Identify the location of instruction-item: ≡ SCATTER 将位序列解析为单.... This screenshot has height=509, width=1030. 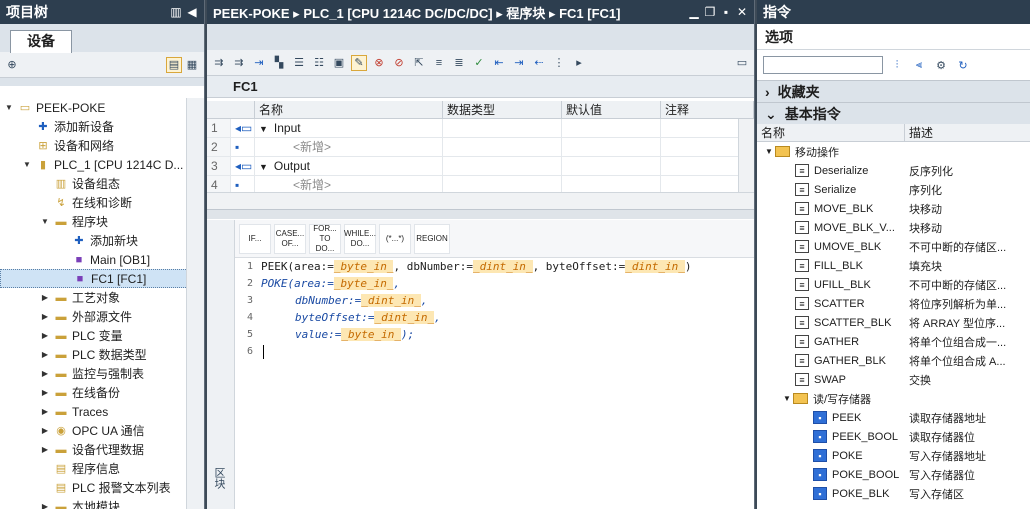
(893, 303).